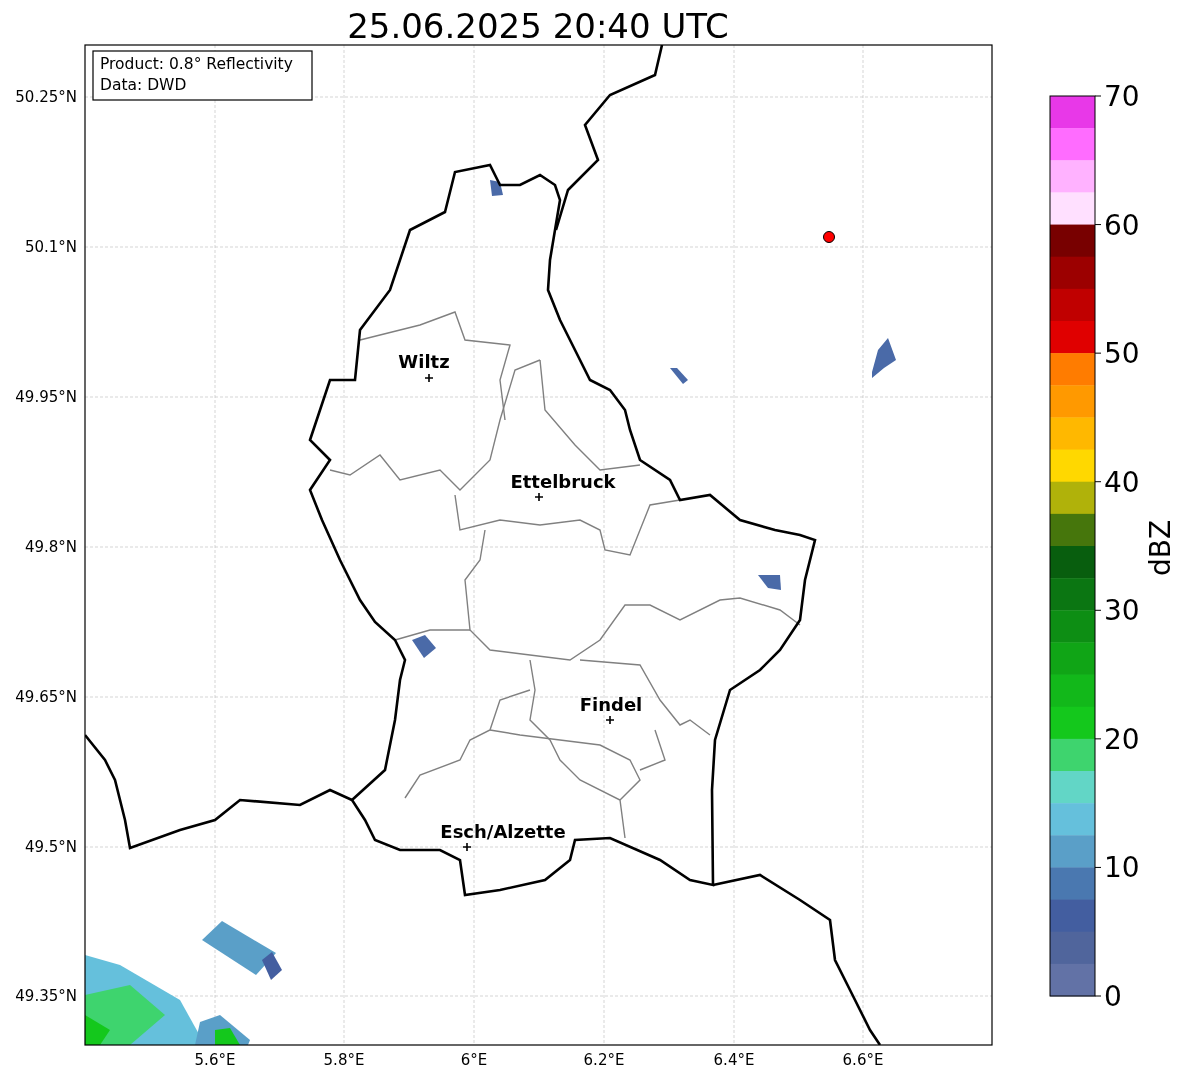  I want to click on longitude-label: 5.6°E, so click(215, 1060).